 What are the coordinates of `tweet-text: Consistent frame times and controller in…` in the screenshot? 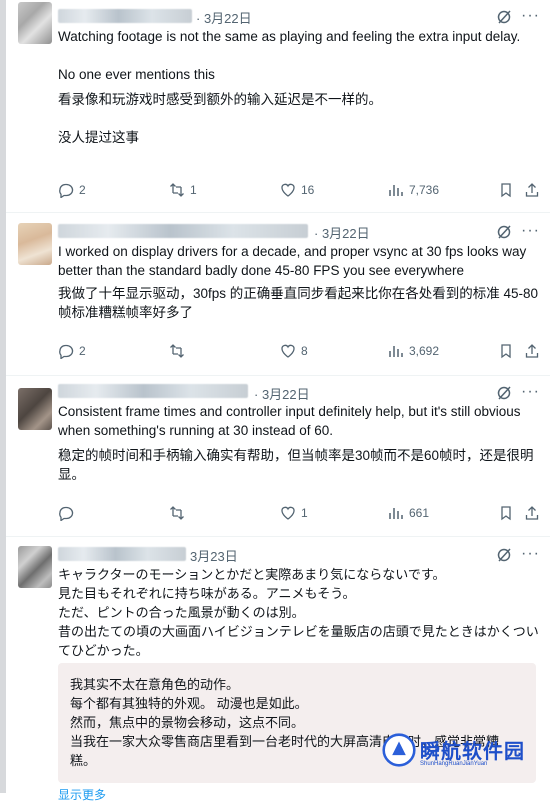 It's located at (299, 443).